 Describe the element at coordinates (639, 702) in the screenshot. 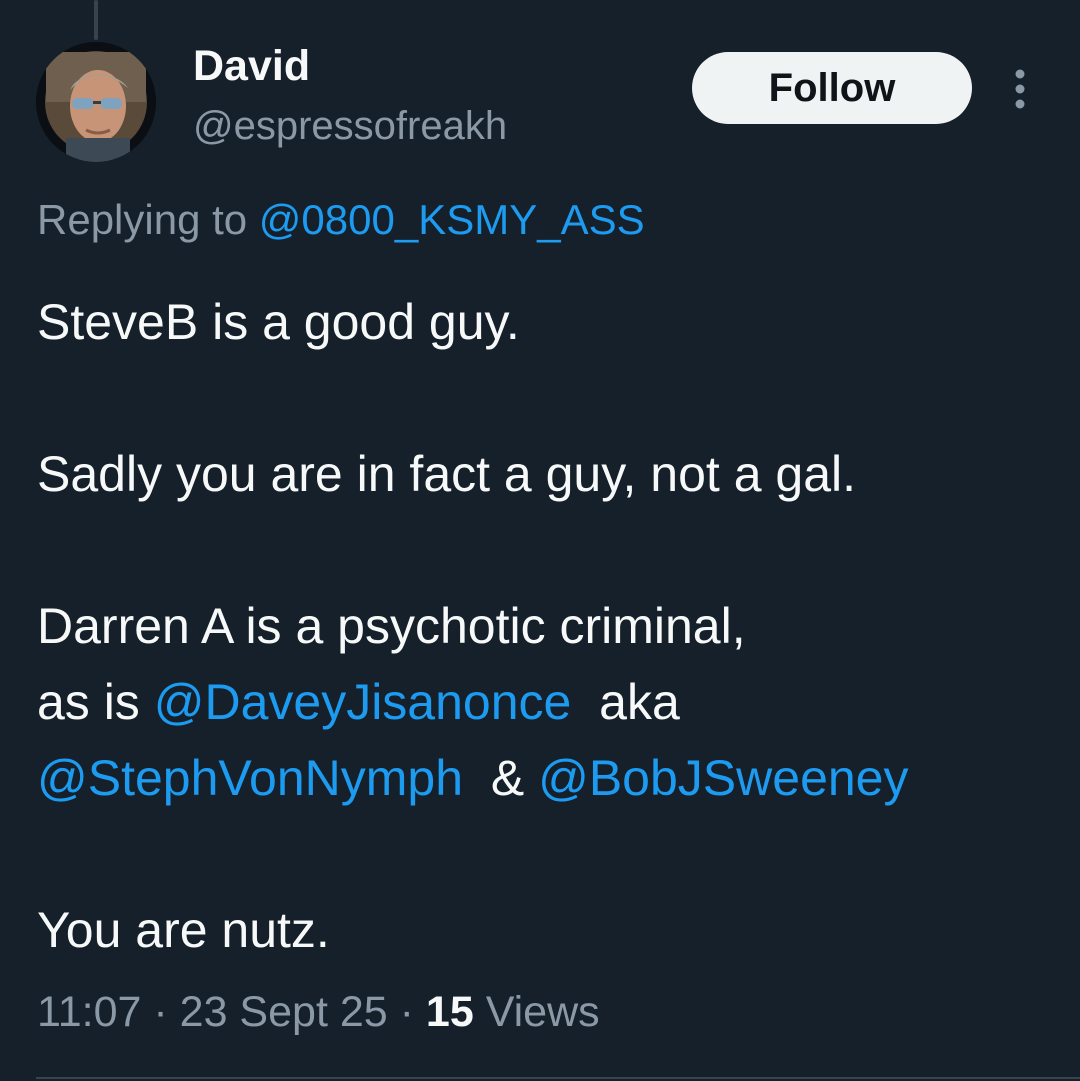

I see `tweet-text-fragment: aka` at that location.